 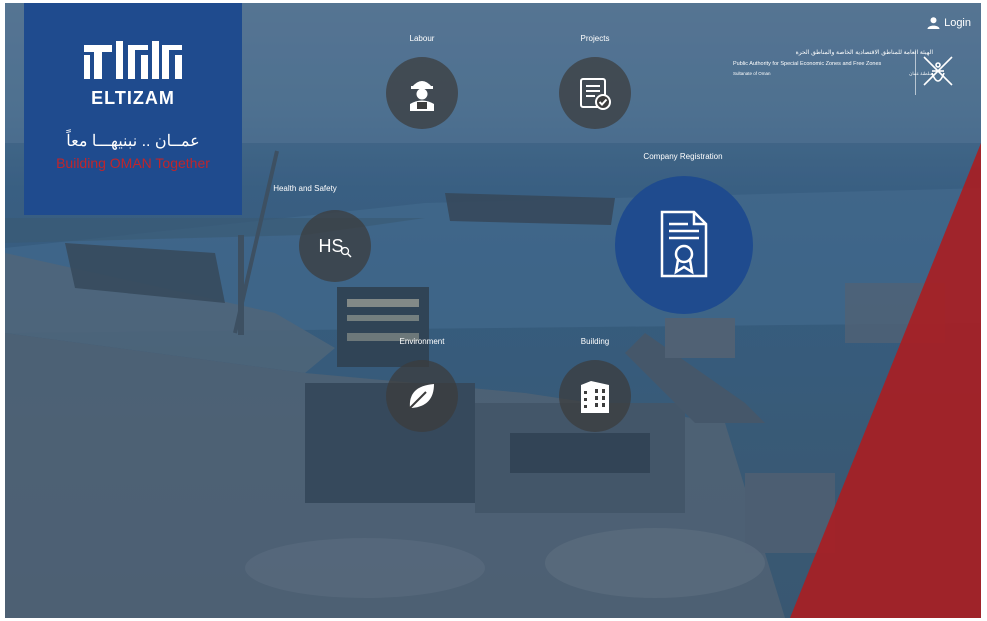 I want to click on user-icon, so click(x=933, y=23).